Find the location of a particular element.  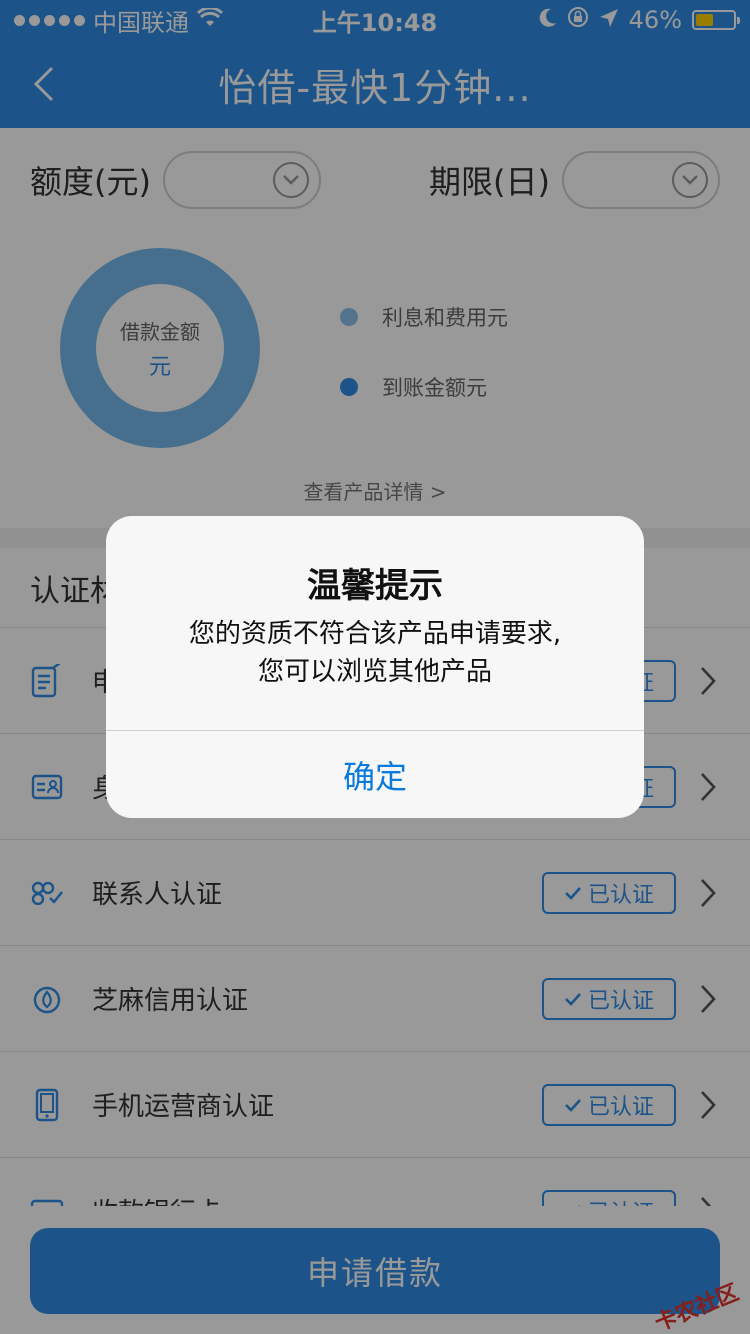

alert-message-line: 您可以浏览其他产品 is located at coordinates (374, 672).